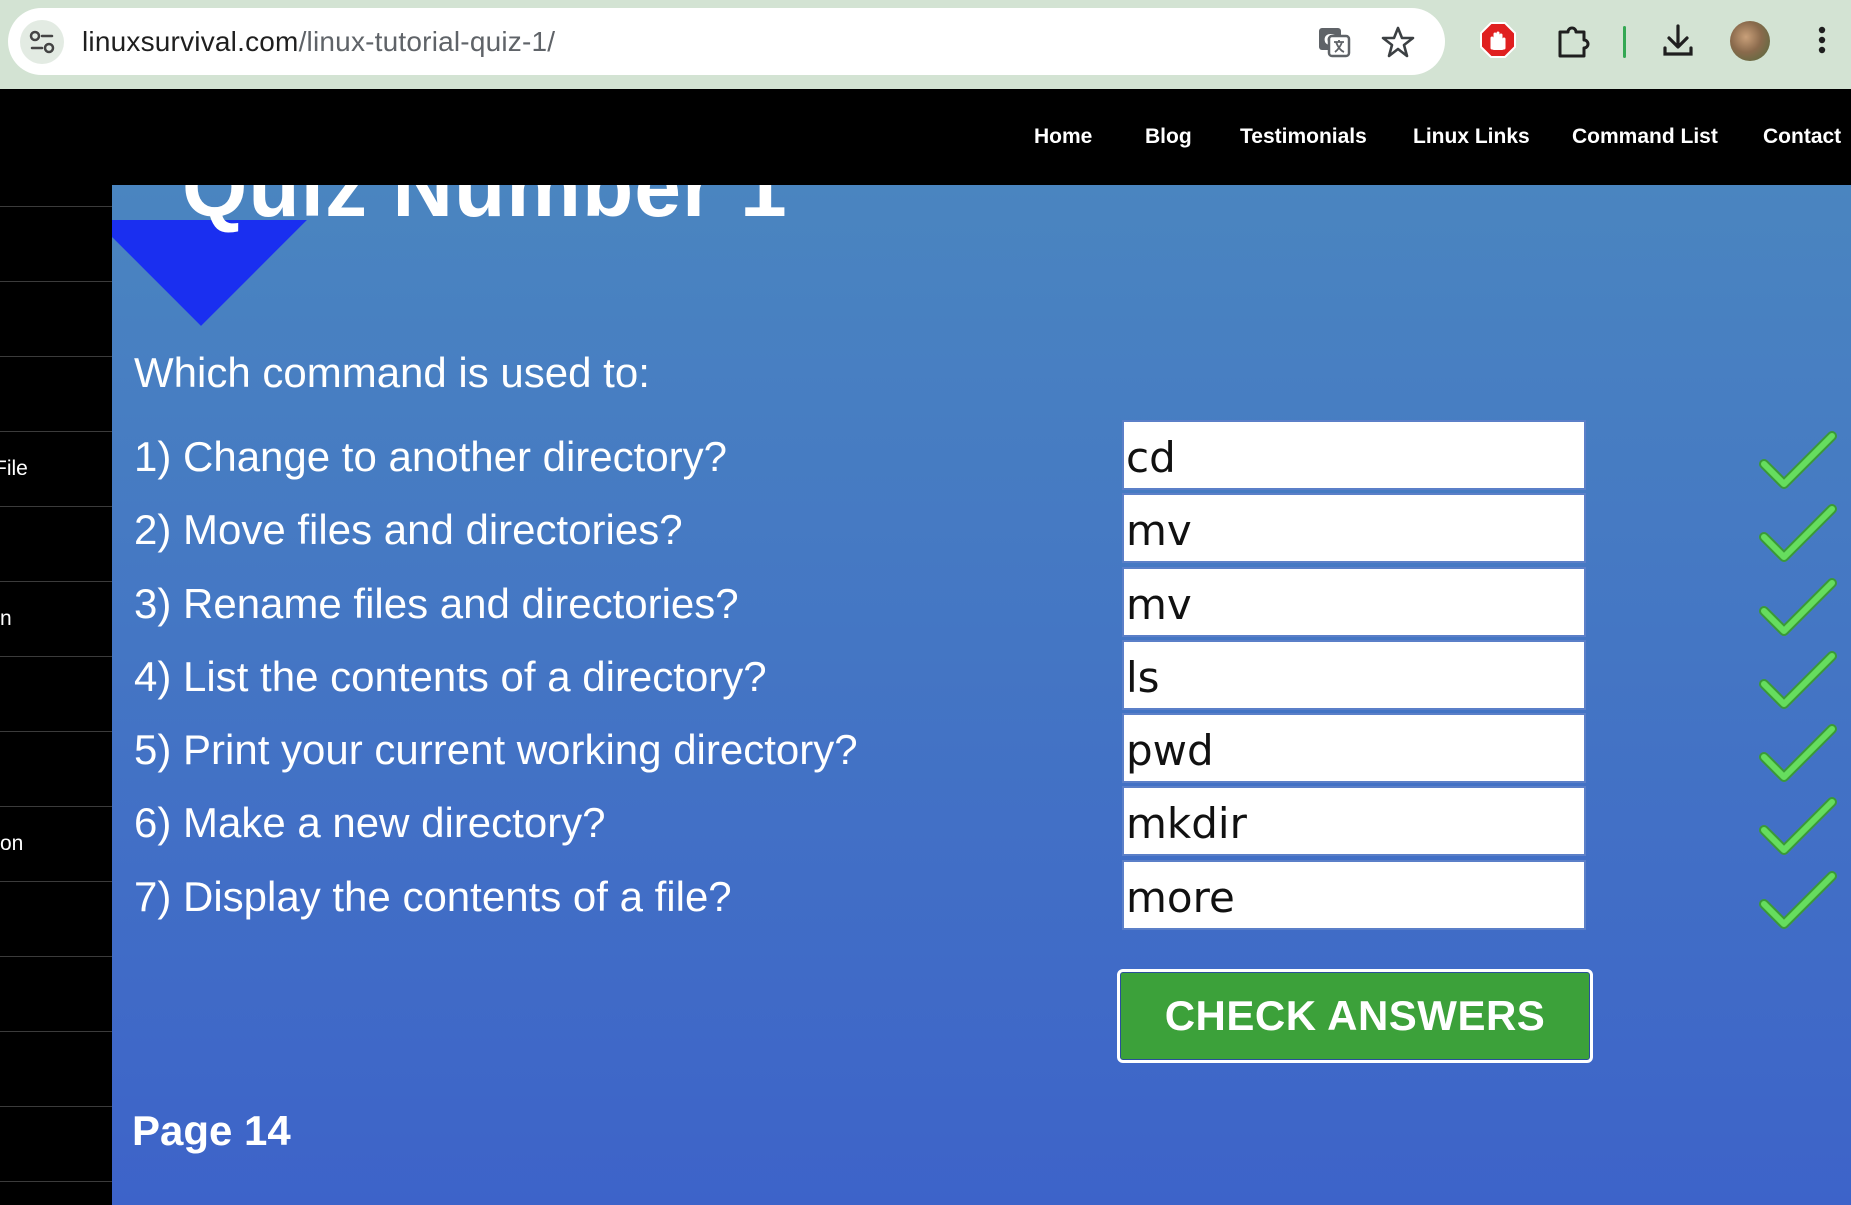 This screenshot has height=1205, width=1851. I want to click on sidebar-item-n: n, so click(10, 619).